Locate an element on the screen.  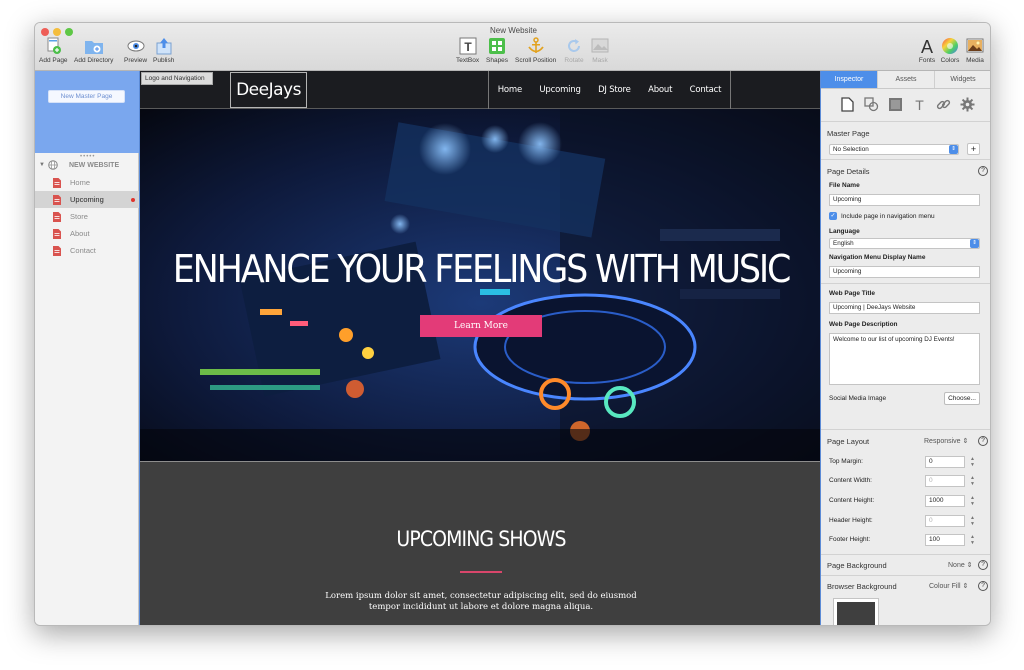
master-page-area: New Master Page is located at coordinates (87, 112).